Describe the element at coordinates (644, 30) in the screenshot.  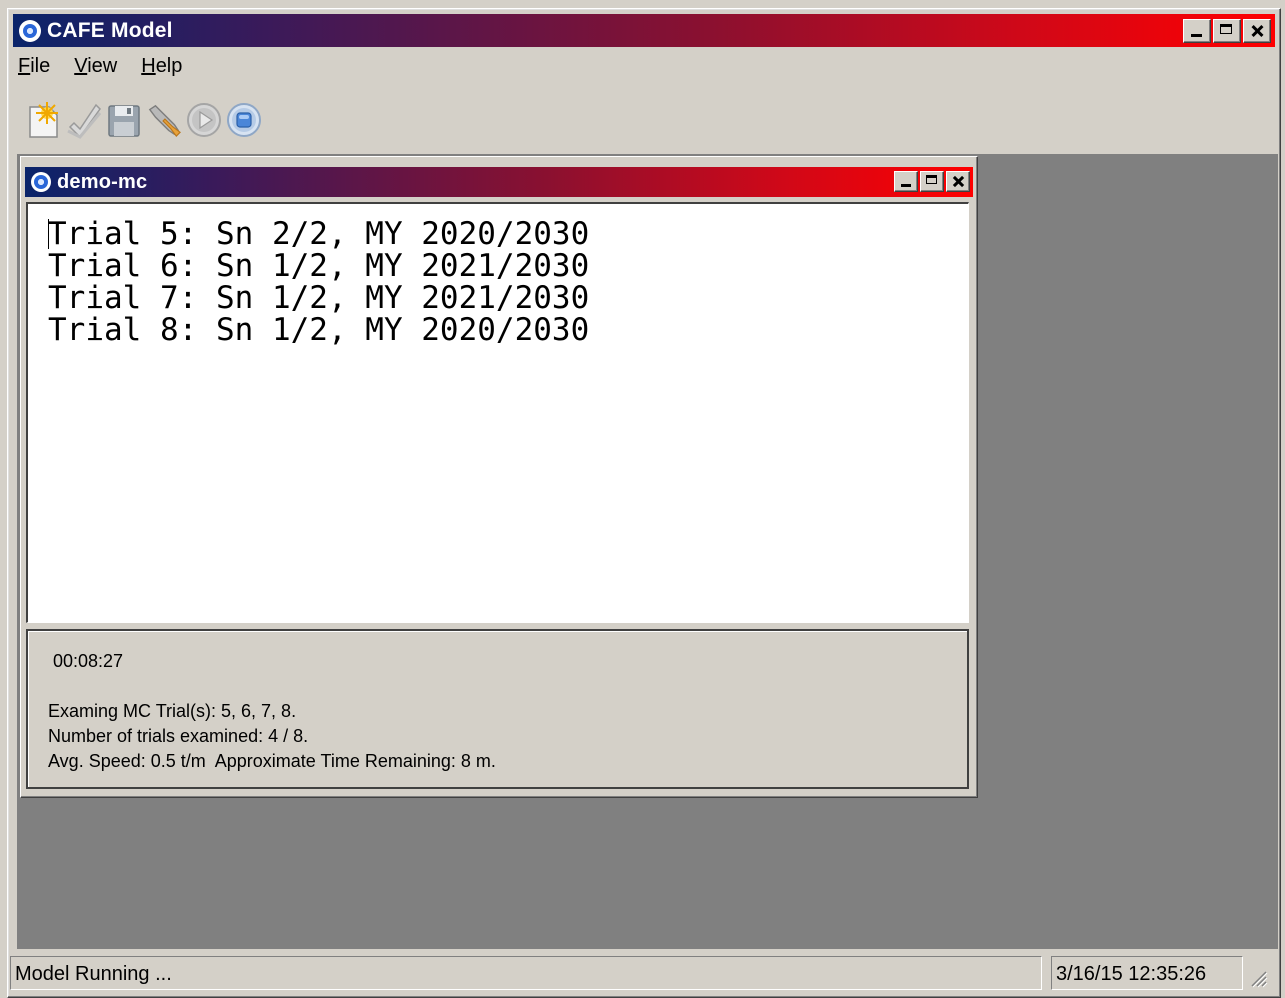
I see `title-bar: CAFE Model` at that location.